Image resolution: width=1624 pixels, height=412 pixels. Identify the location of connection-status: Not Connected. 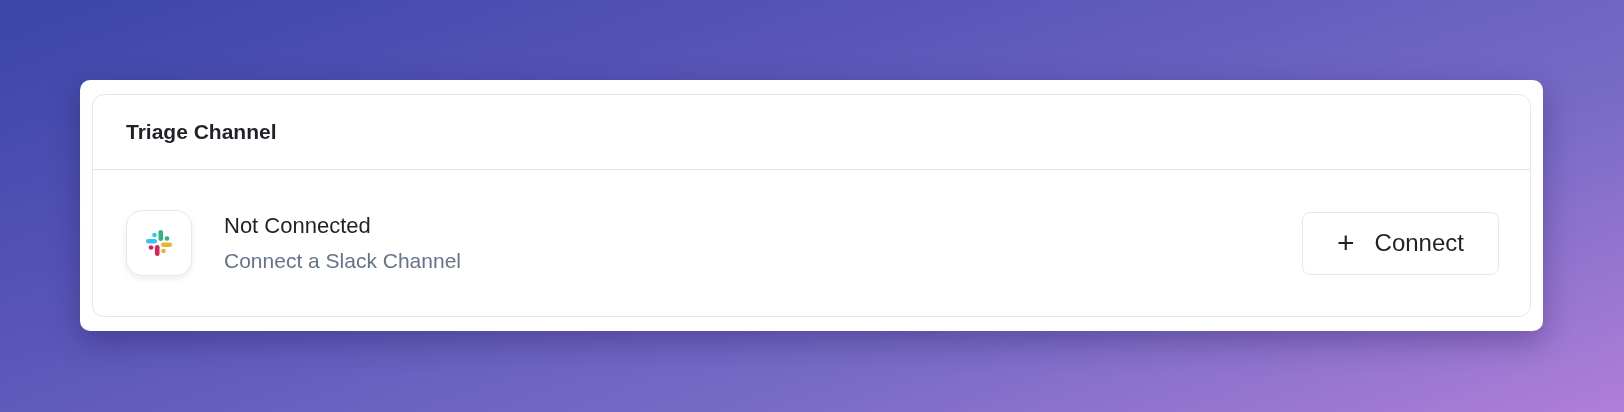
(298, 226).